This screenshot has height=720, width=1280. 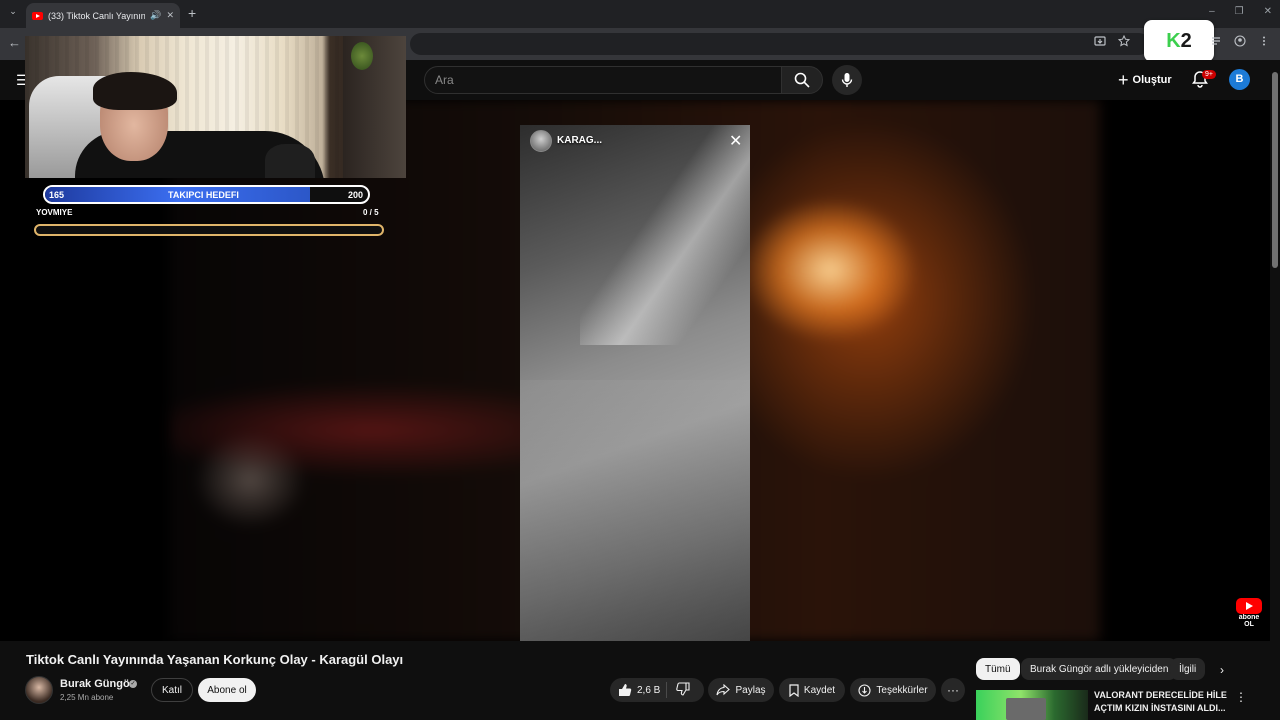 What do you see at coordinates (1275, 170) in the screenshot?
I see `page-scrollbar-thumb` at bounding box center [1275, 170].